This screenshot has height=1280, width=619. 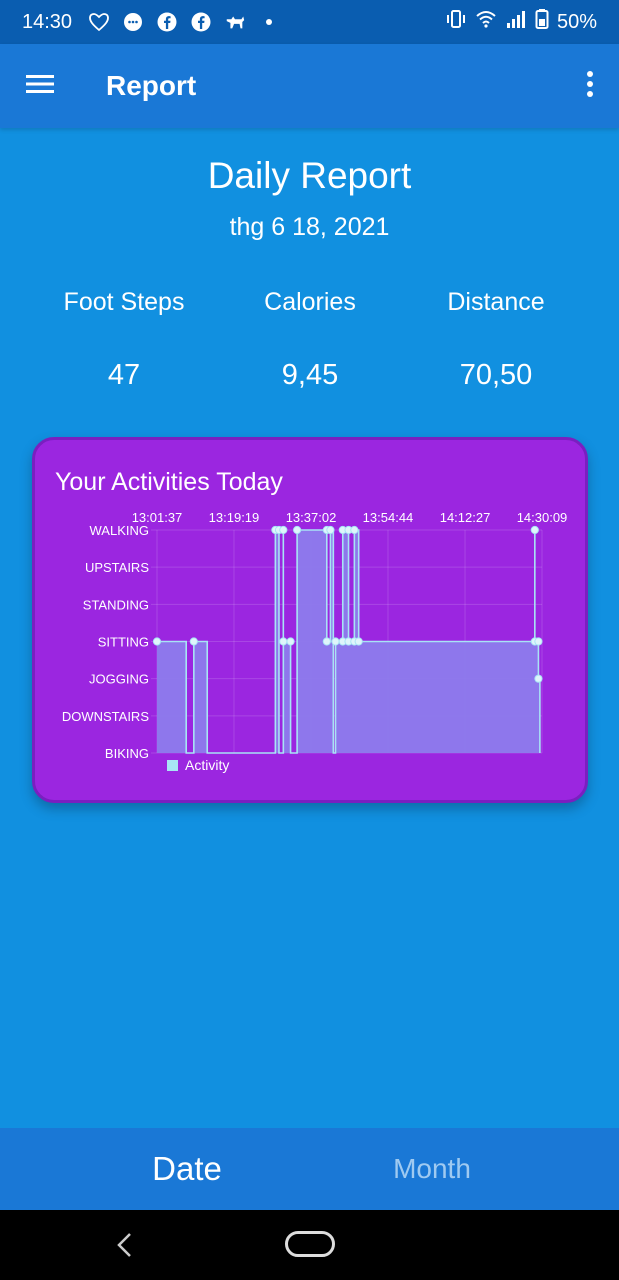 I want to click on system-nav-bar, so click(x=309, y=1245).